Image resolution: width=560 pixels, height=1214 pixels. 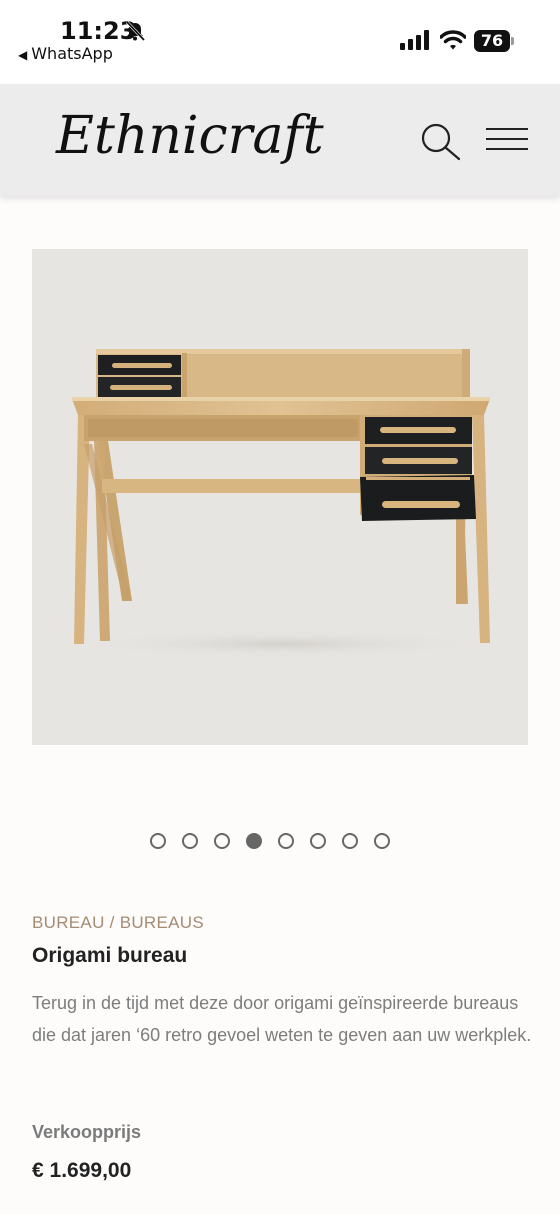 I want to click on search-icon, so click(x=440, y=142).